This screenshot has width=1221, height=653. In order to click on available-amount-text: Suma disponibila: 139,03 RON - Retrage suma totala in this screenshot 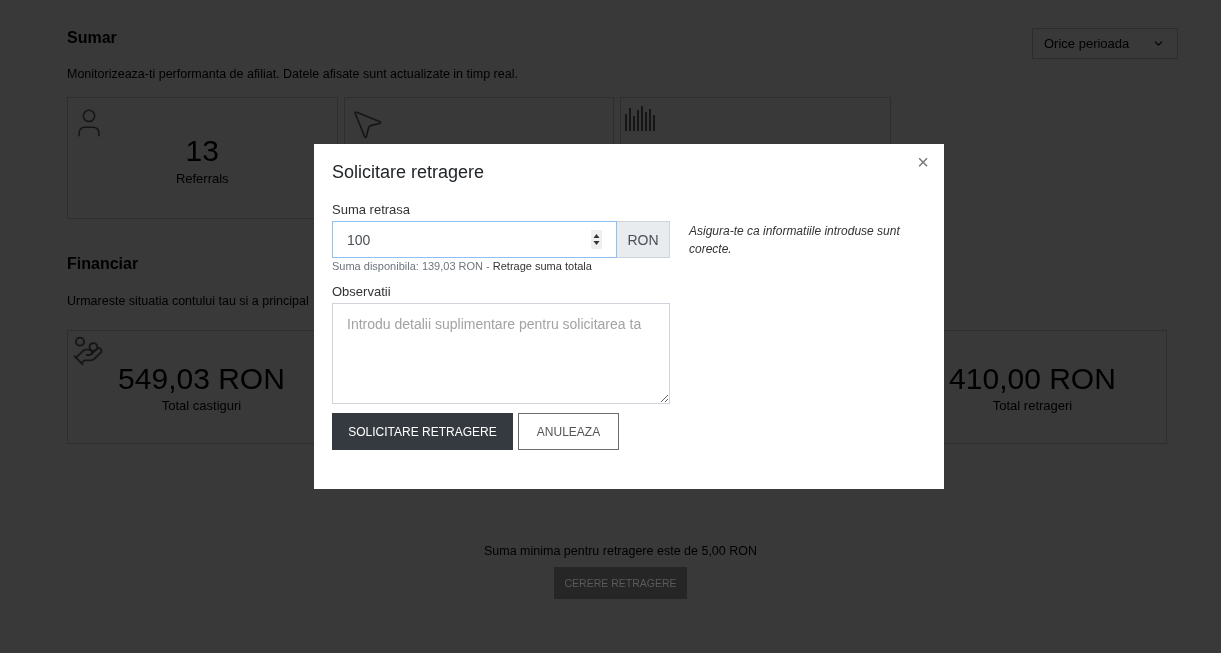, I will do `click(462, 266)`.